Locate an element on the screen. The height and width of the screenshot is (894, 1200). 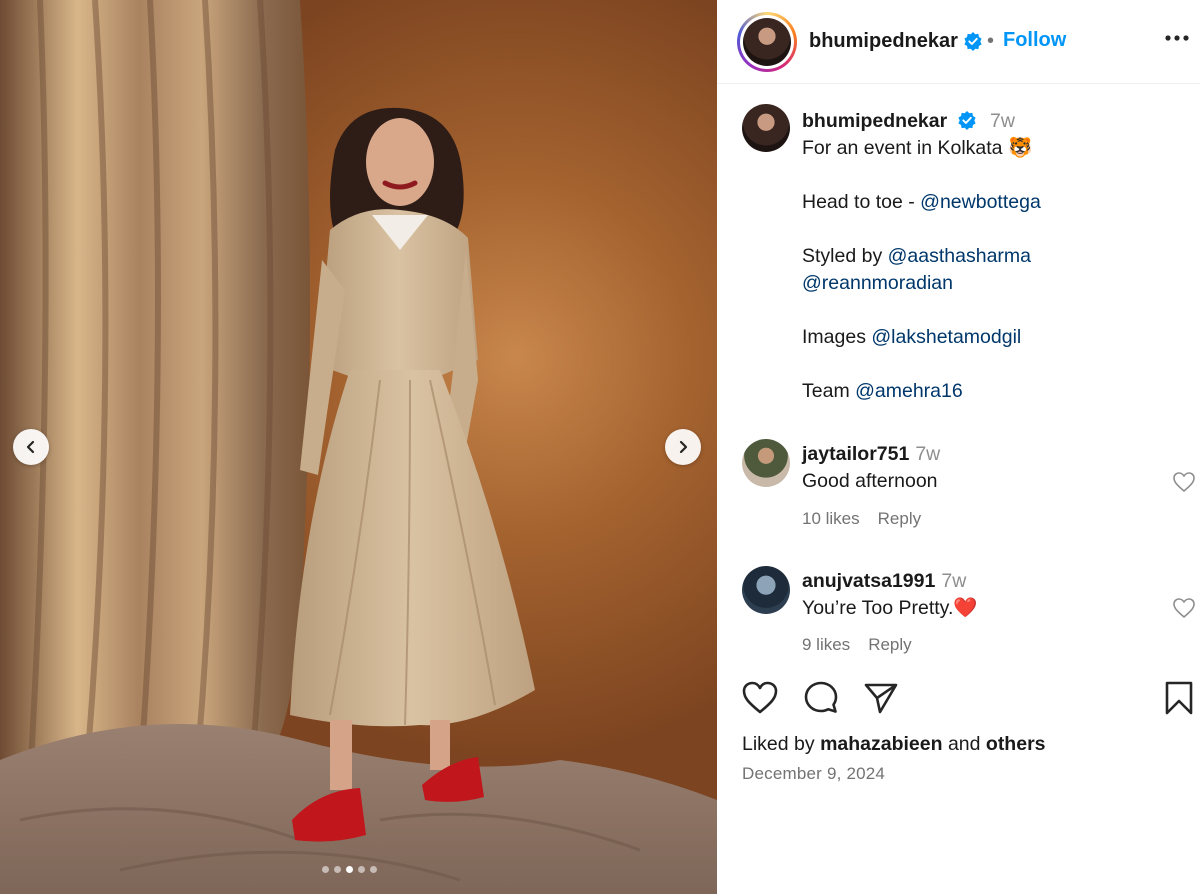
liked-by-text: Liked by mahazabieen and others is located at coordinates (894, 744).